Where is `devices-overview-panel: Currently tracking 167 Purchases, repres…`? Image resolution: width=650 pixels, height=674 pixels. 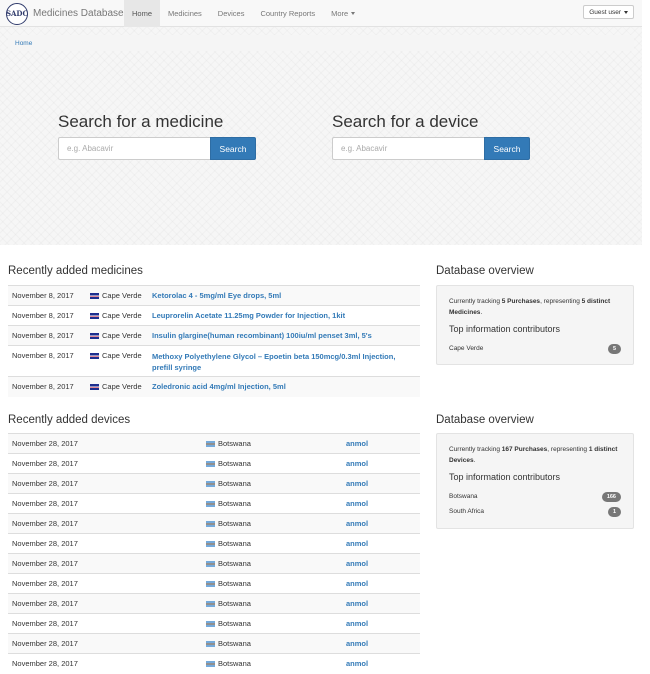 devices-overview-panel: Currently tracking 167 Purchases, repres… is located at coordinates (535, 481).